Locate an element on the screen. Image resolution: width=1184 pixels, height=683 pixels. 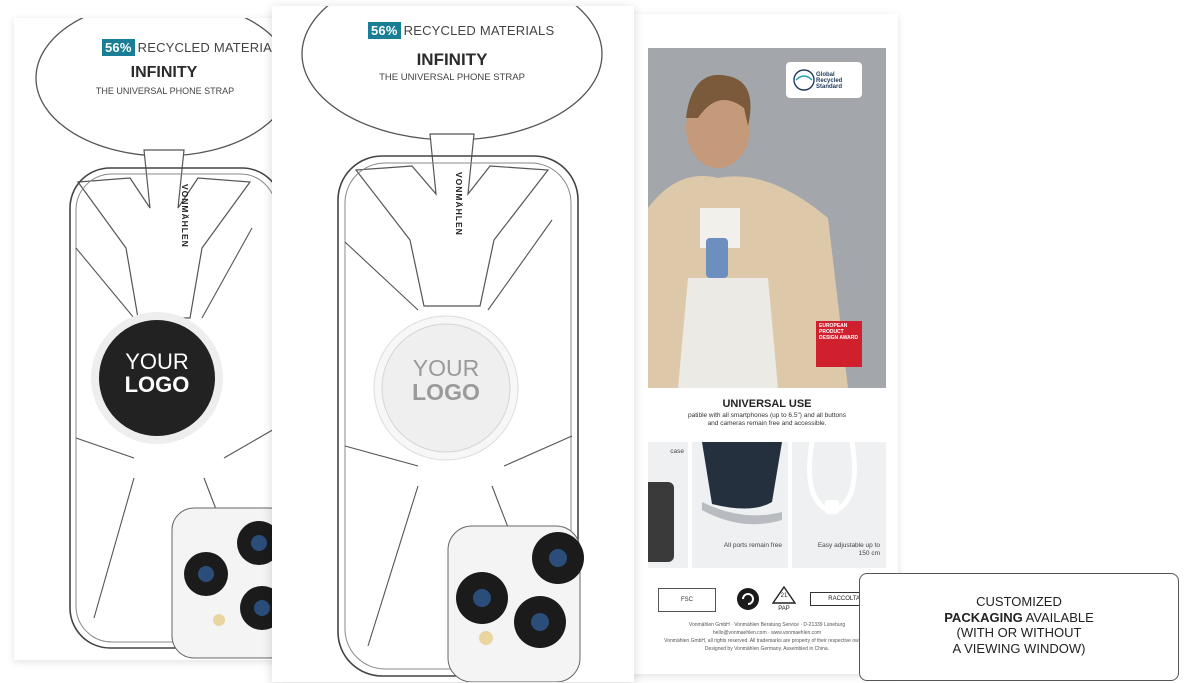
callout-line2: PACKAGING AVAILABLE is located at coordinates (1019, 618).